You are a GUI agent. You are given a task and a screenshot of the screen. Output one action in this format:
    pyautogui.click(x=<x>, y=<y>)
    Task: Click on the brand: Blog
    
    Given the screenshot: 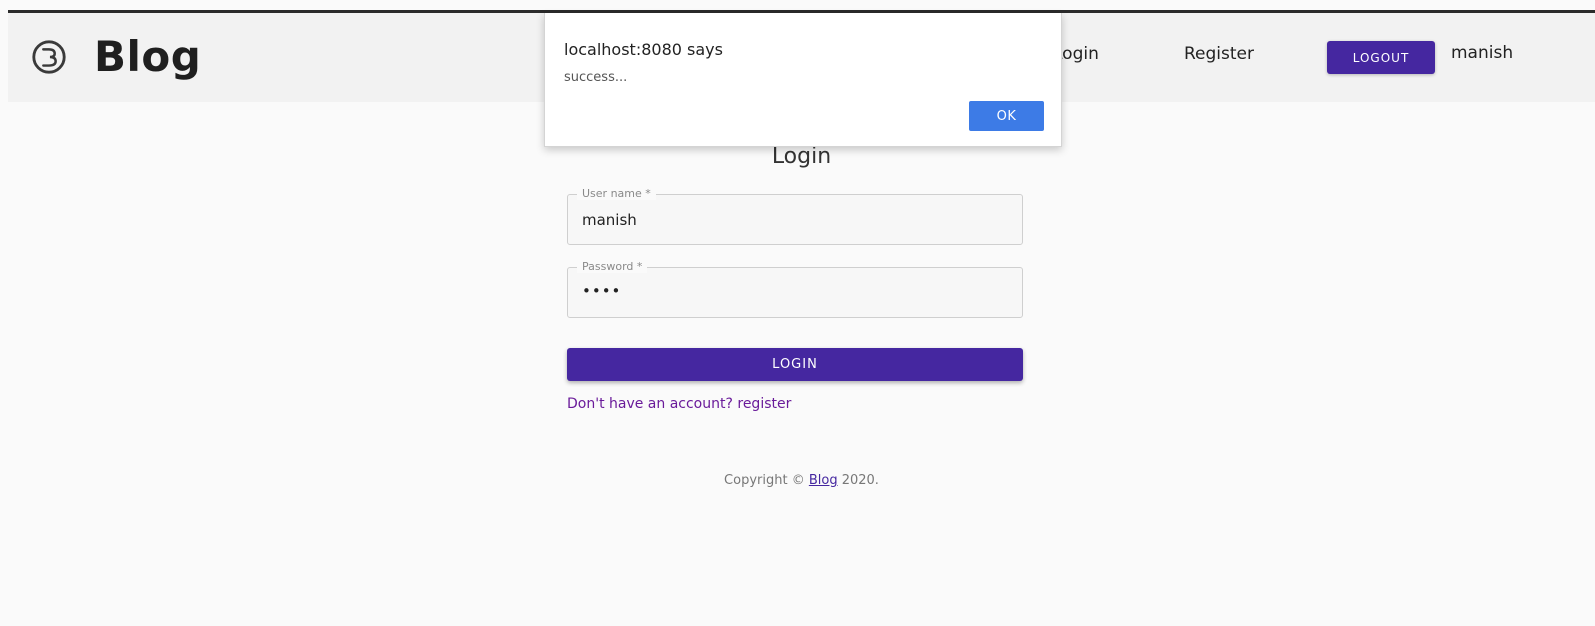 What is the action you would take?
    pyautogui.click(x=115, y=57)
    